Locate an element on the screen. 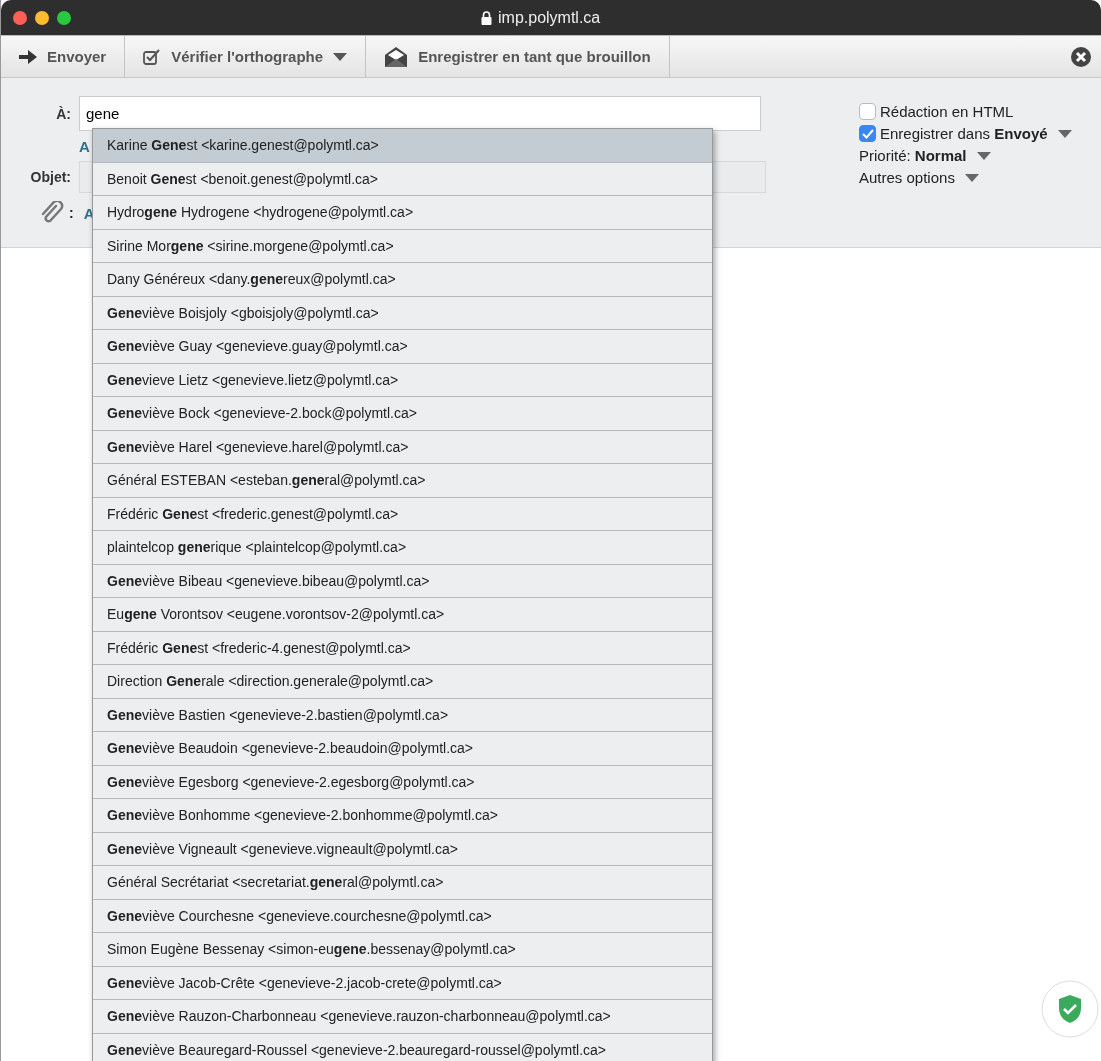  suggestion-item: Geneviève Bibeau <genevieve.bibeau@polymtl.ca> is located at coordinates (402, 581).